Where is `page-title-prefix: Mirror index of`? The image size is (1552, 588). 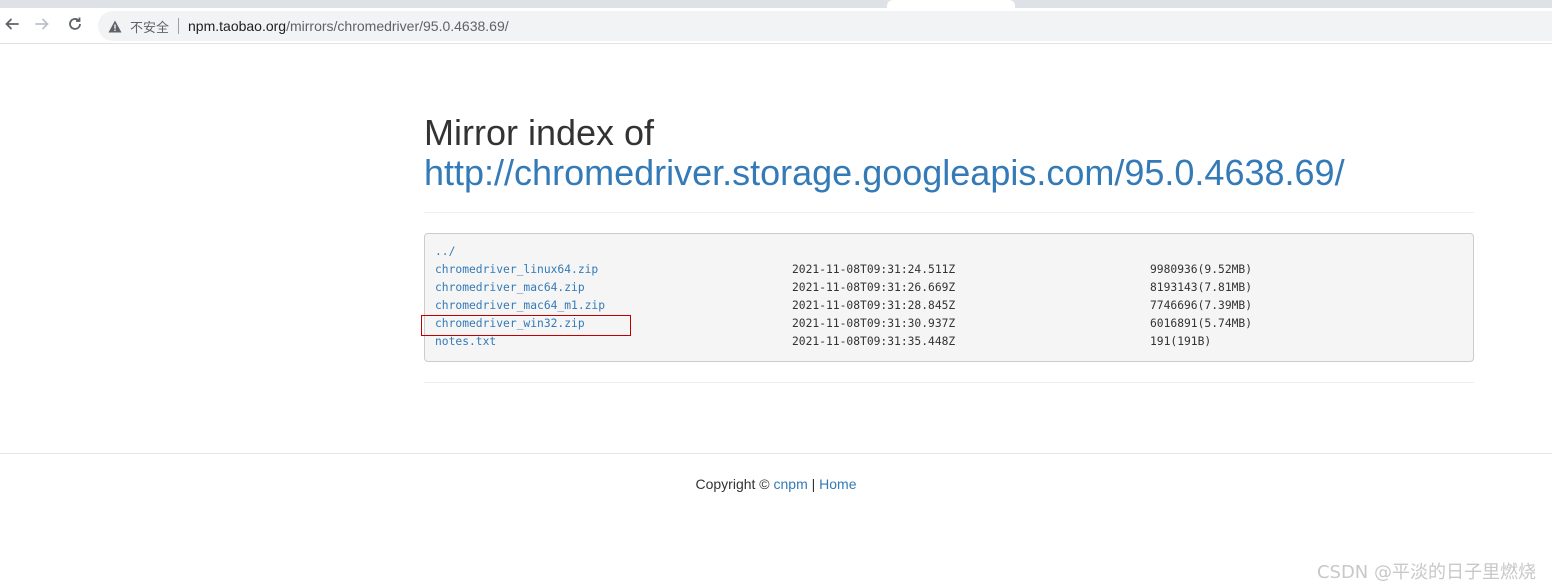 page-title-prefix: Mirror index of is located at coordinates (539, 132).